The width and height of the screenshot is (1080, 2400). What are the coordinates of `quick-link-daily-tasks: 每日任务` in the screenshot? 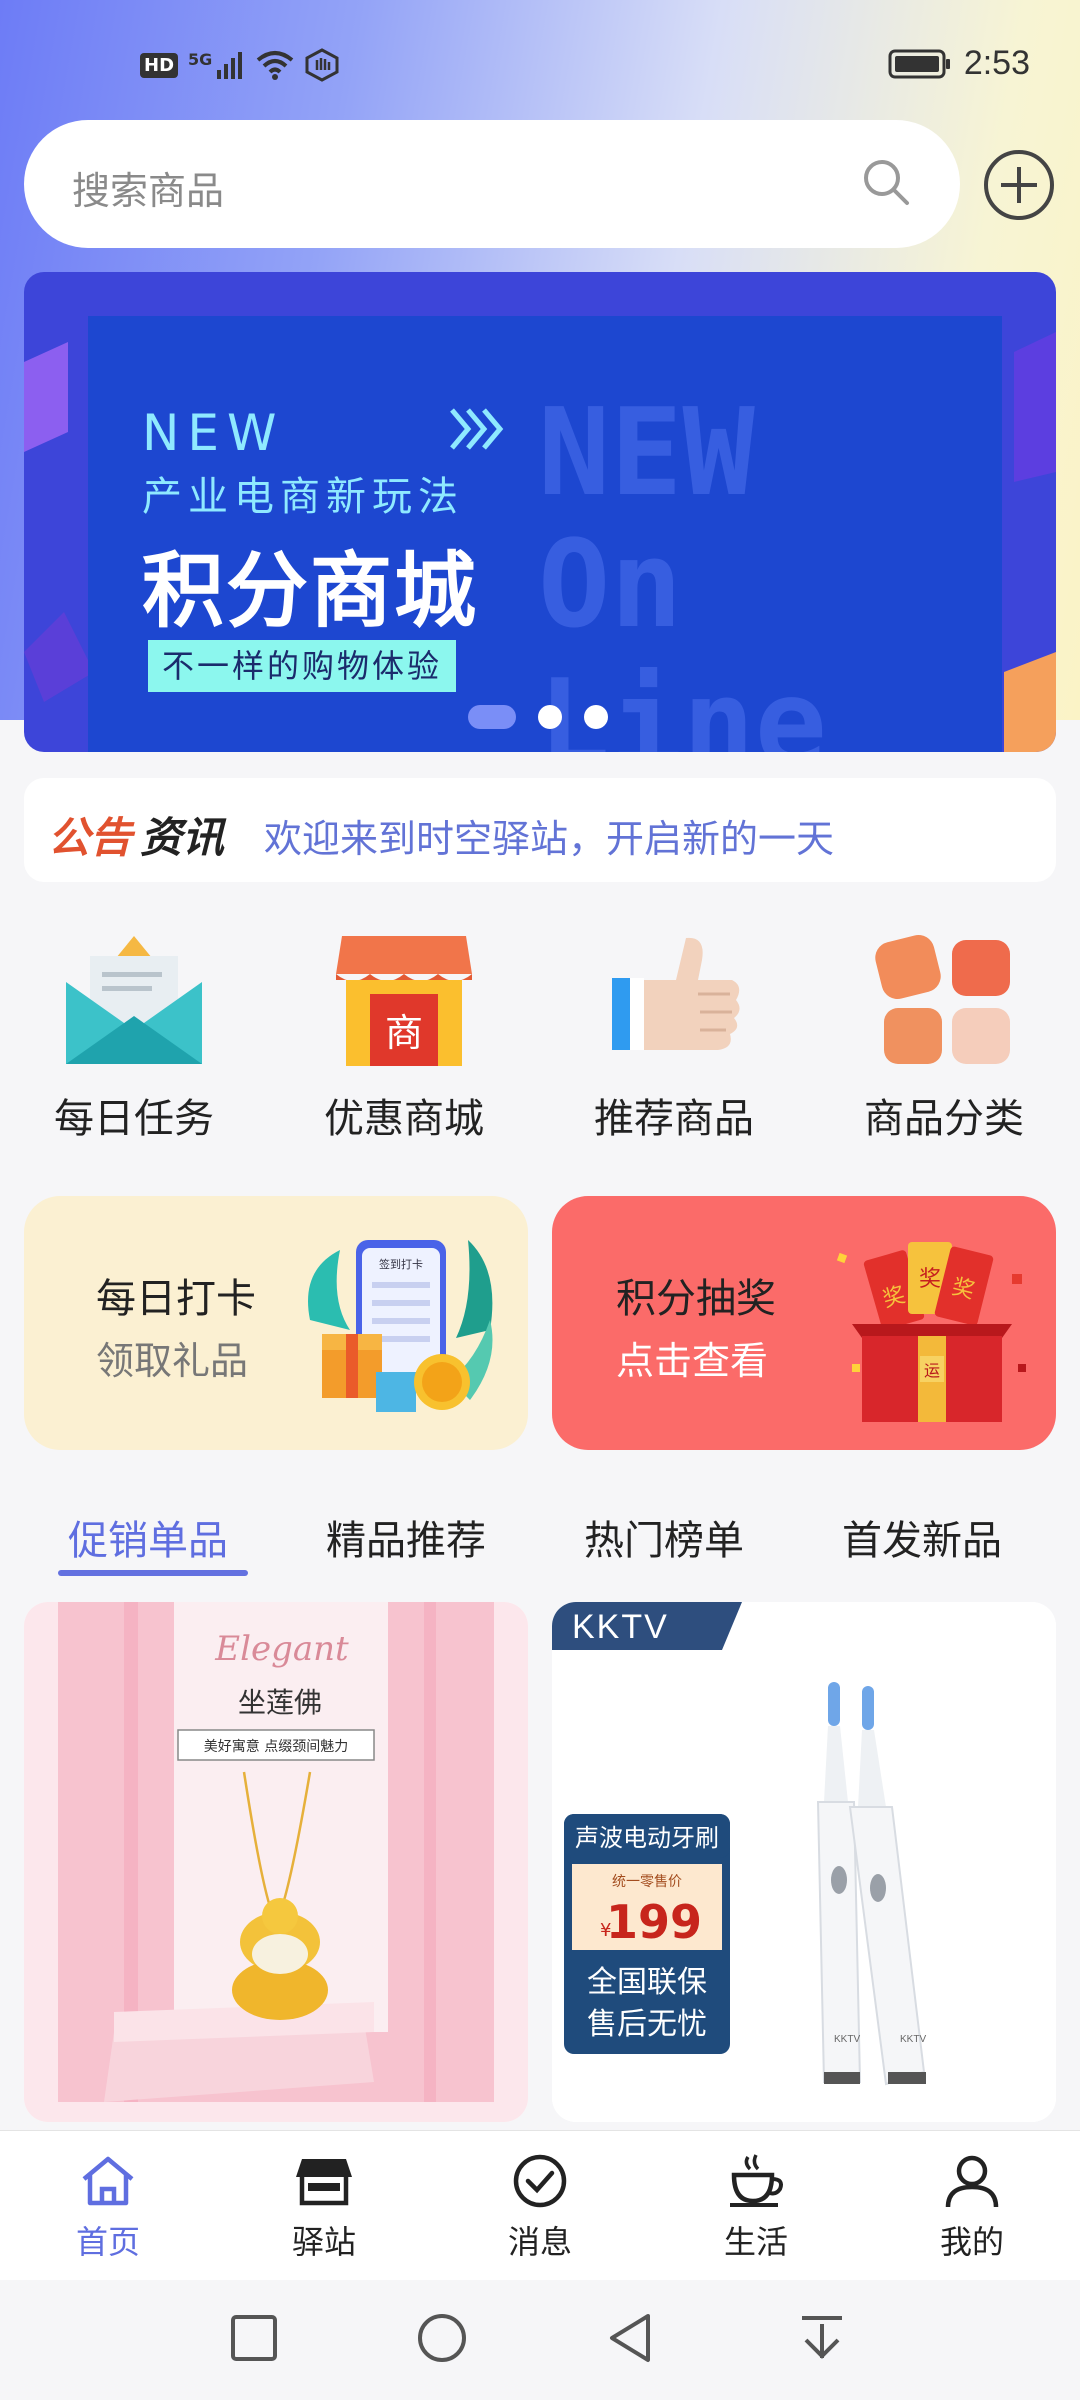 It's located at (134, 1037).